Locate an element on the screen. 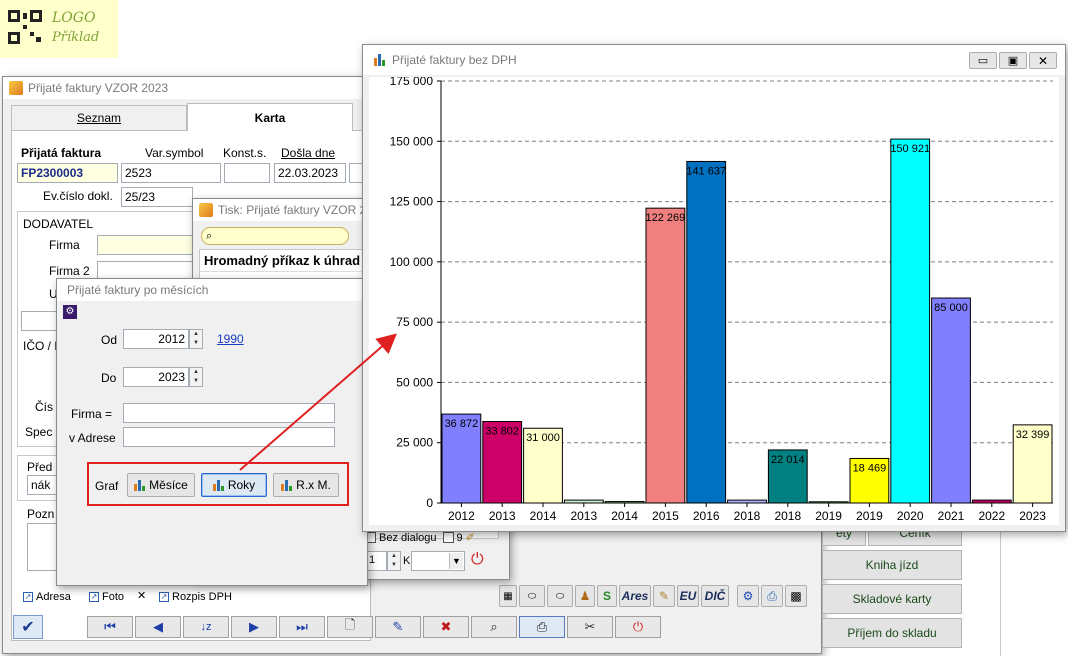 The image size is (1068, 656). print-dialog-title: Tisk: Přijaté faktury VZOR 2 is located at coordinates (292, 210).